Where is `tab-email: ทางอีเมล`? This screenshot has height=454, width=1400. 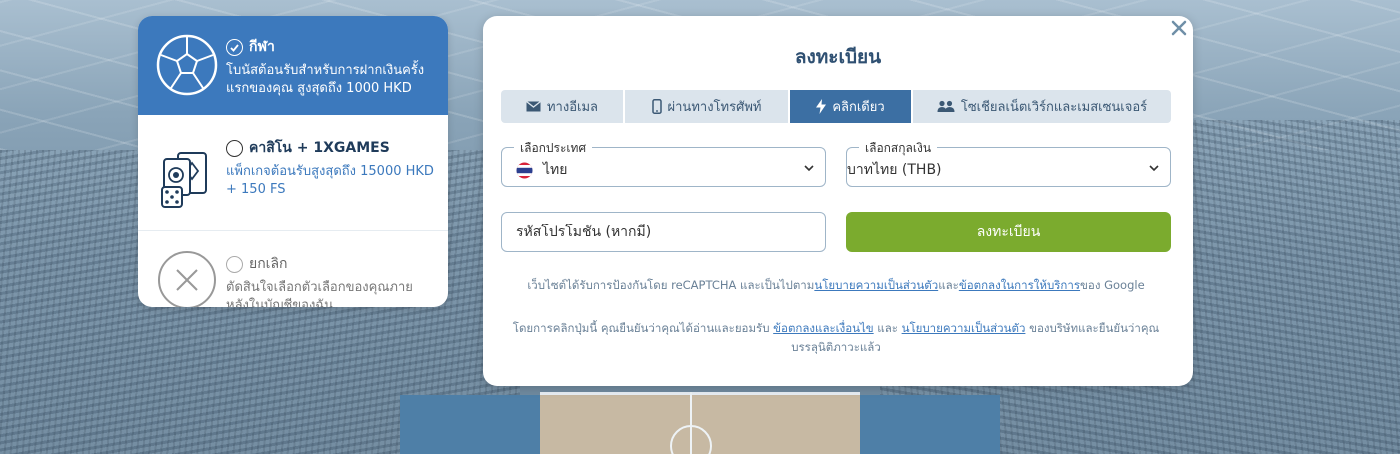
tab-email: ทางอีเมล is located at coordinates (563, 106).